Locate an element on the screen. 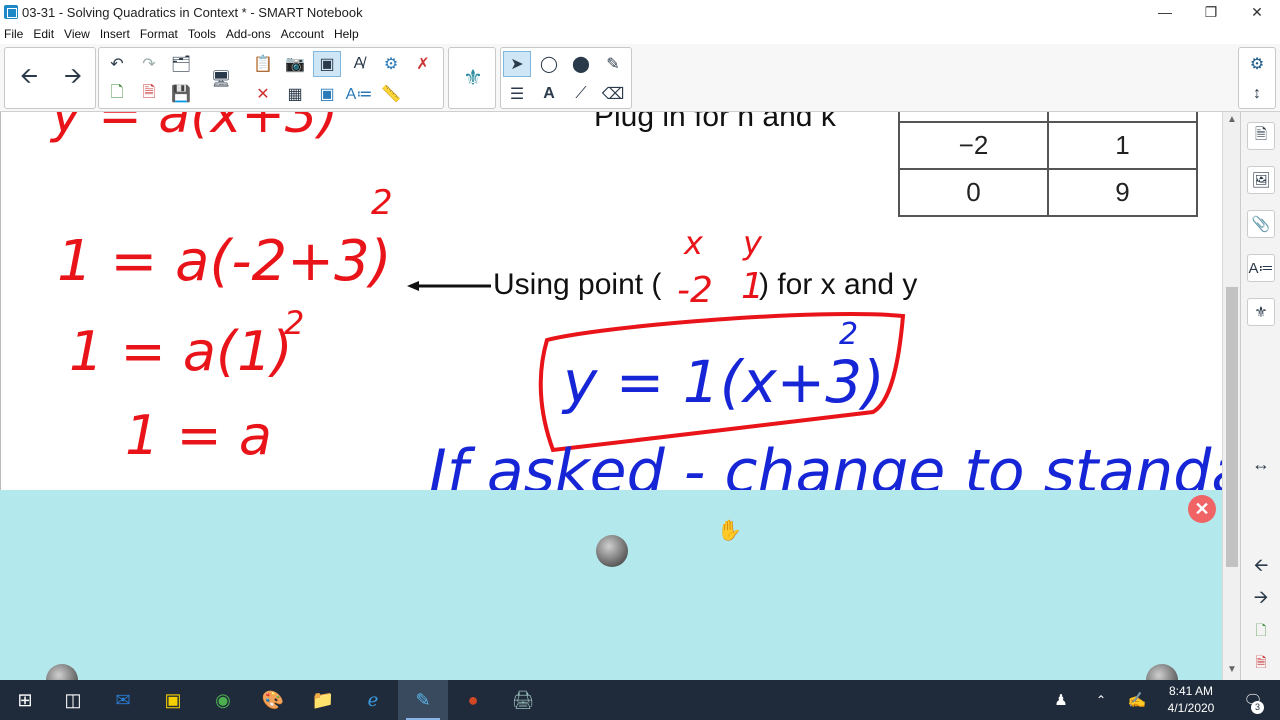  menu-help: Help is located at coordinates (346, 34).